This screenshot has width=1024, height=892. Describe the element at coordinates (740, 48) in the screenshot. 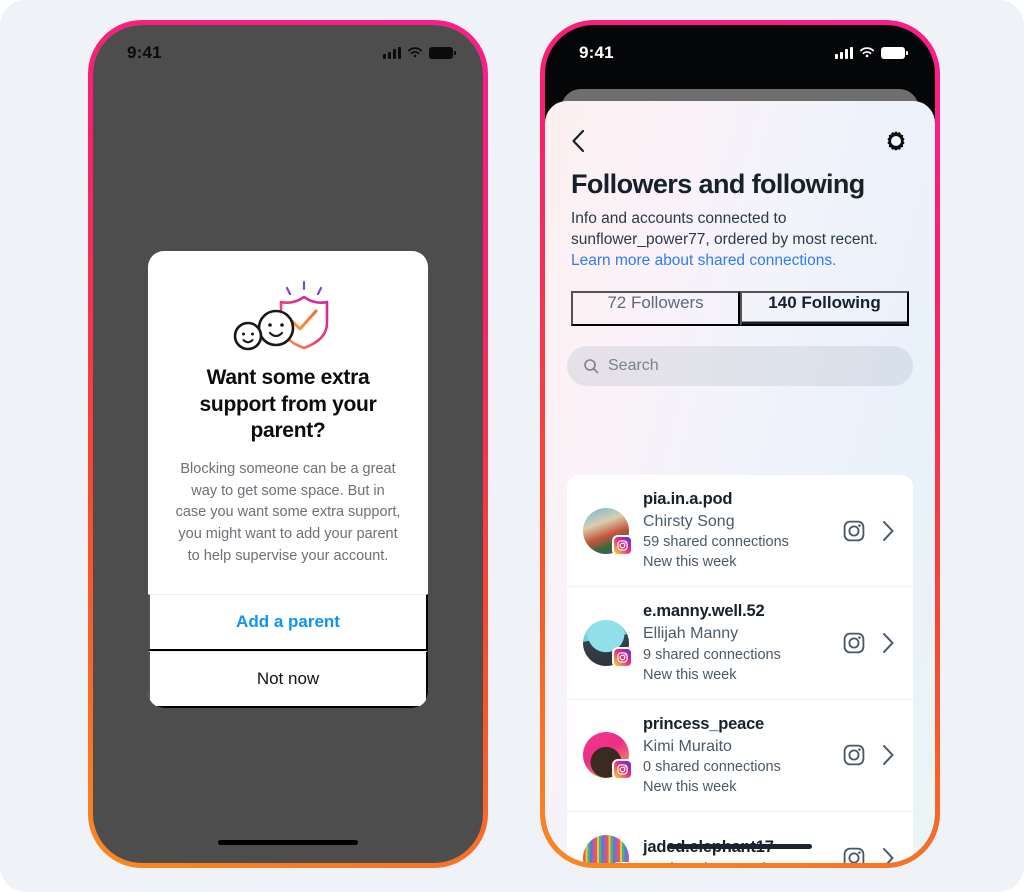

I see `status-bar-right: 9:41` at that location.